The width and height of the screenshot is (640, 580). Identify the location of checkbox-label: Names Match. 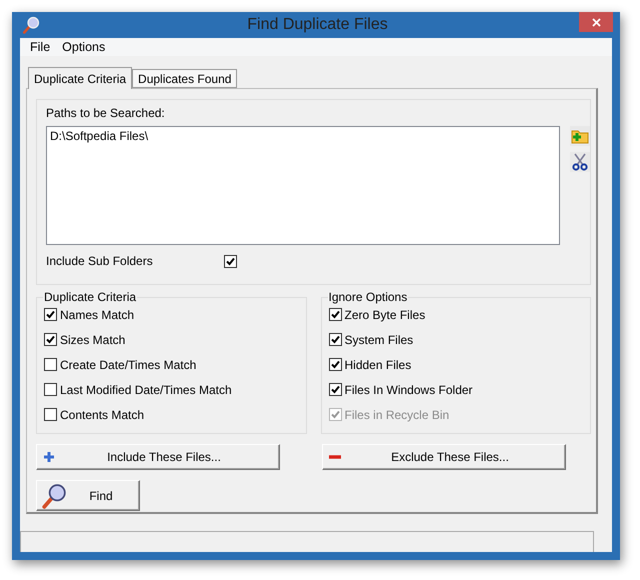
(97, 315).